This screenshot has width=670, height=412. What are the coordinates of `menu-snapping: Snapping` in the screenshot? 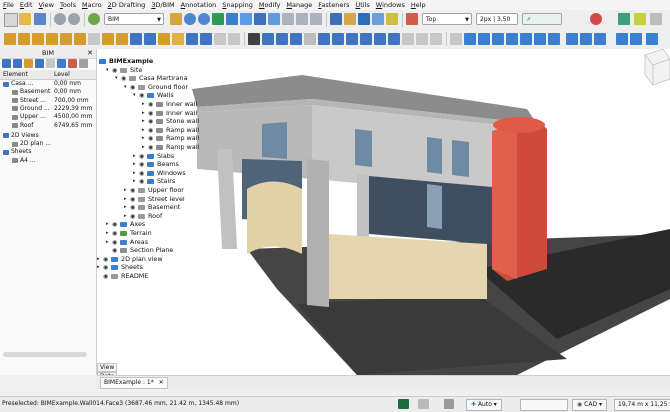 It's located at (237, 5).